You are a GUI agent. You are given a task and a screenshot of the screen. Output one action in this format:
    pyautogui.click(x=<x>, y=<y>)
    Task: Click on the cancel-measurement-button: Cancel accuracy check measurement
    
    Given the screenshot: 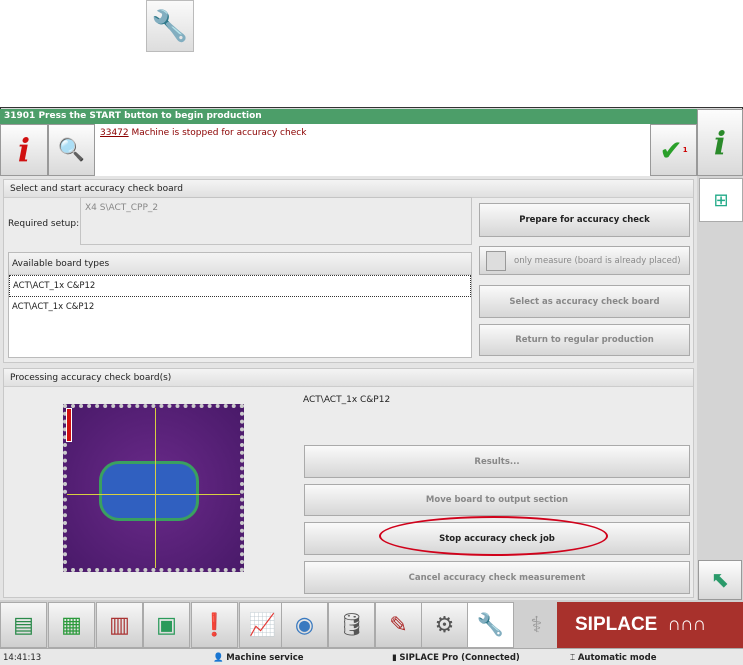 What is the action you would take?
    pyautogui.click(x=497, y=577)
    